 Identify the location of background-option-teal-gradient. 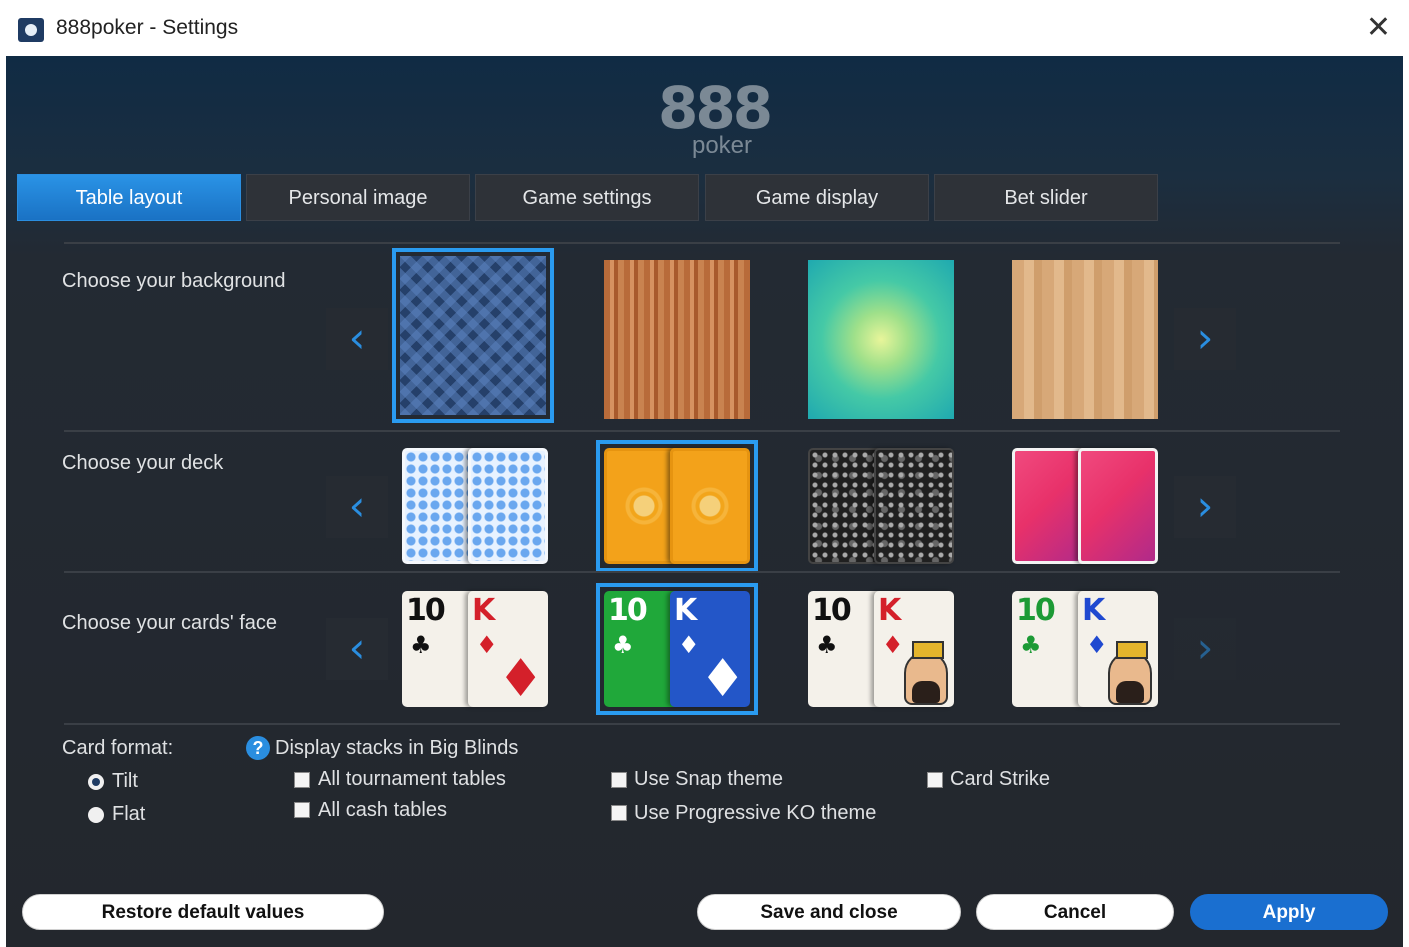
(881, 339).